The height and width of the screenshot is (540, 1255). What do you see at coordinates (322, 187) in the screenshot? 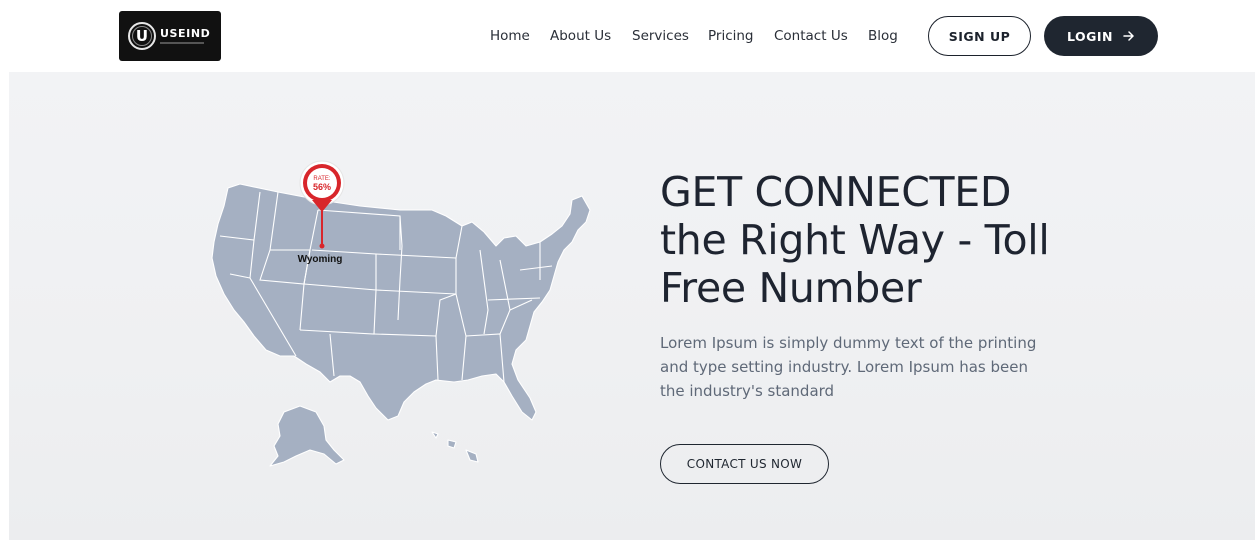
I see `pin-rate-value: 56%` at bounding box center [322, 187].